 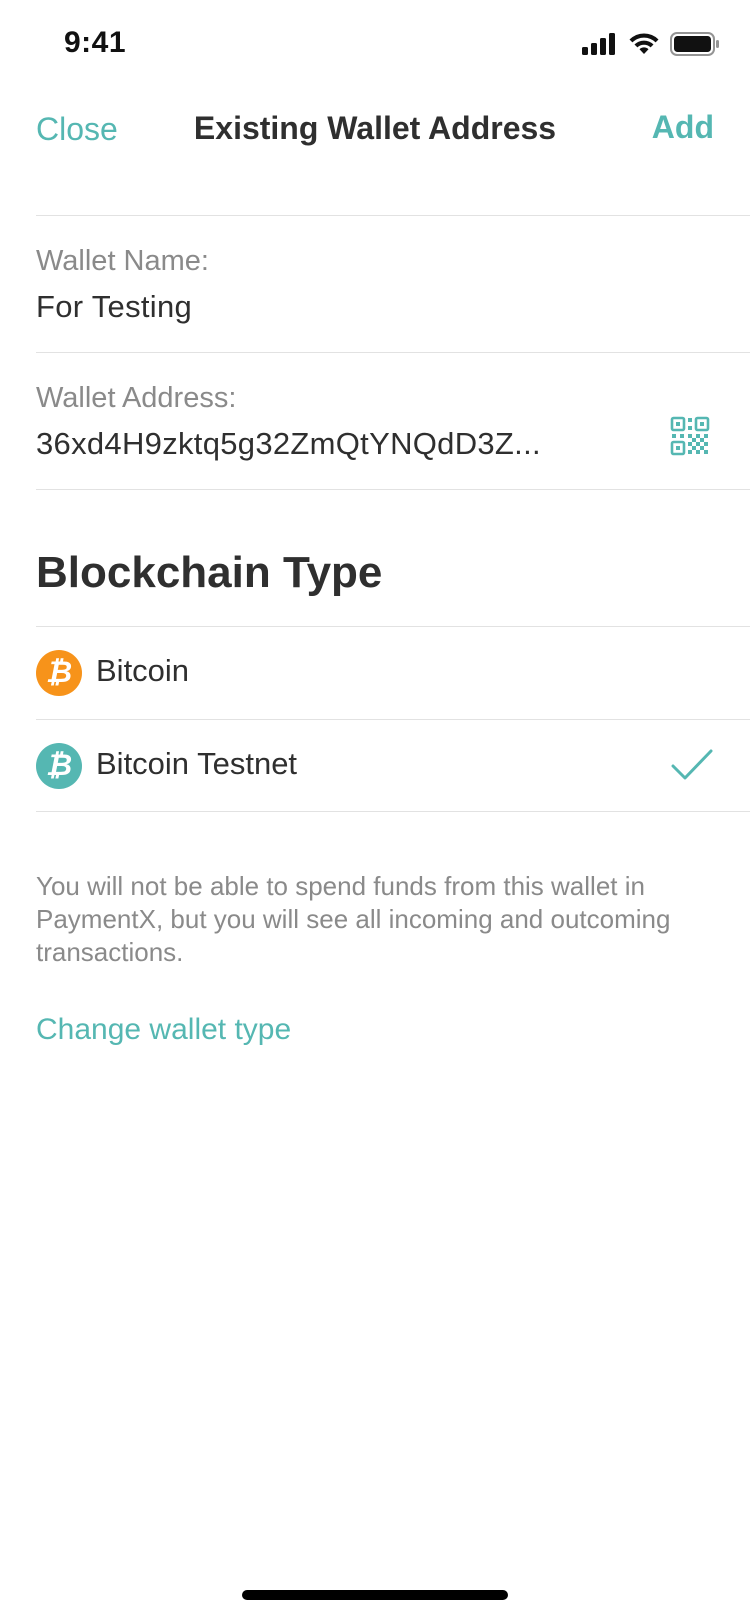 I want to click on status-icons, so click(x=651, y=44).